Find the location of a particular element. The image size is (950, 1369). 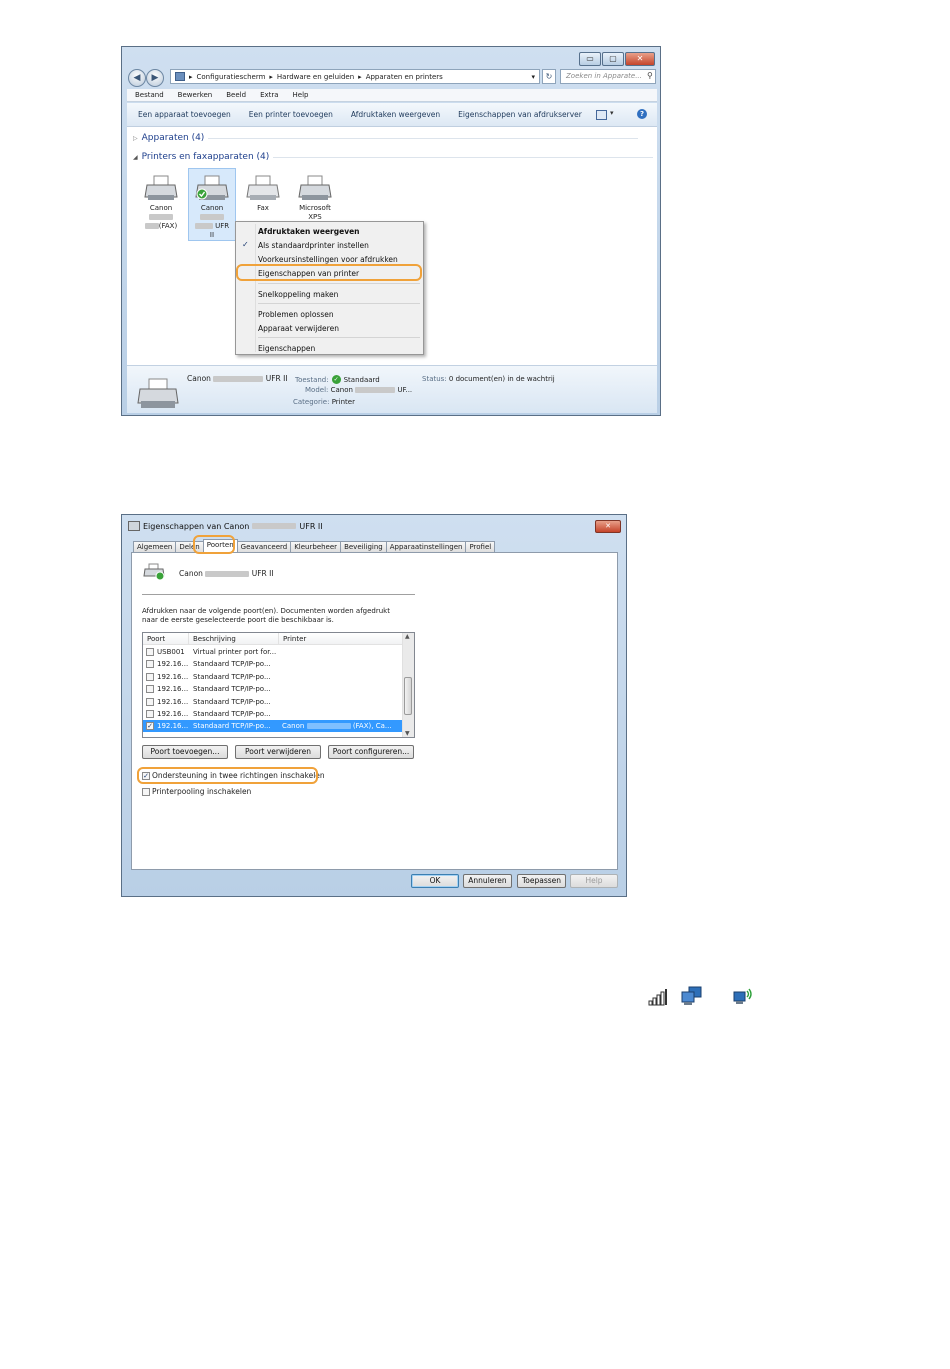

status-field: Status: 0 document(en) in de wachtrij is located at coordinates (488, 379).